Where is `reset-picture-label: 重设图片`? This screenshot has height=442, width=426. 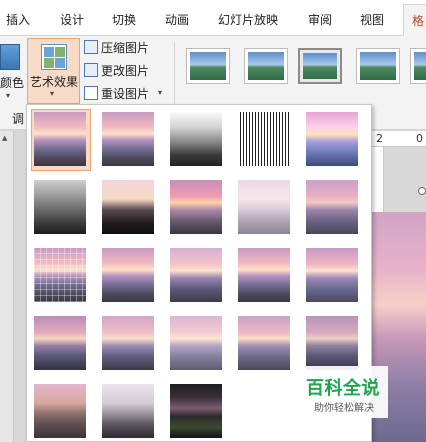 reset-picture-label: 重设图片 is located at coordinates (125, 94).